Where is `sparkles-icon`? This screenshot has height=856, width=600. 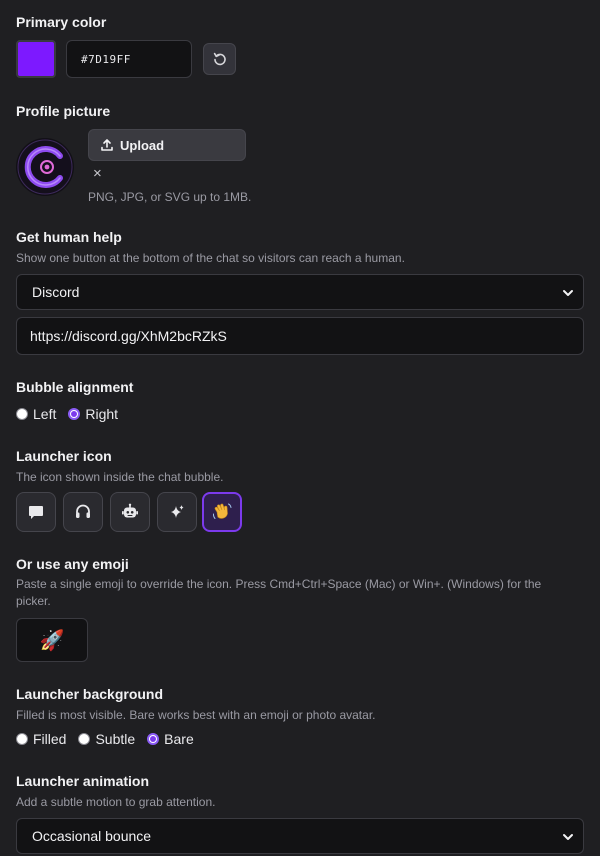 sparkles-icon is located at coordinates (177, 511).